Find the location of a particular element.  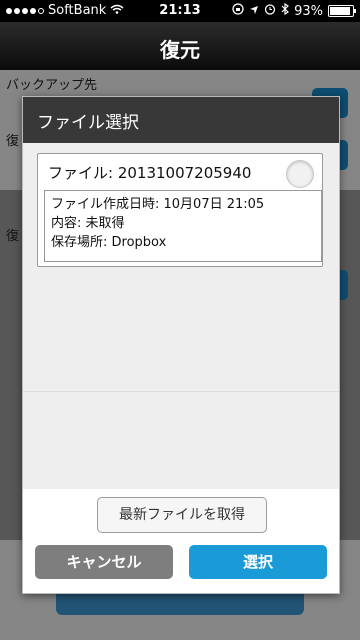

file-created-date: ファイル作成日時: 10月07日 21:05 is located at coordinates (158, 204).